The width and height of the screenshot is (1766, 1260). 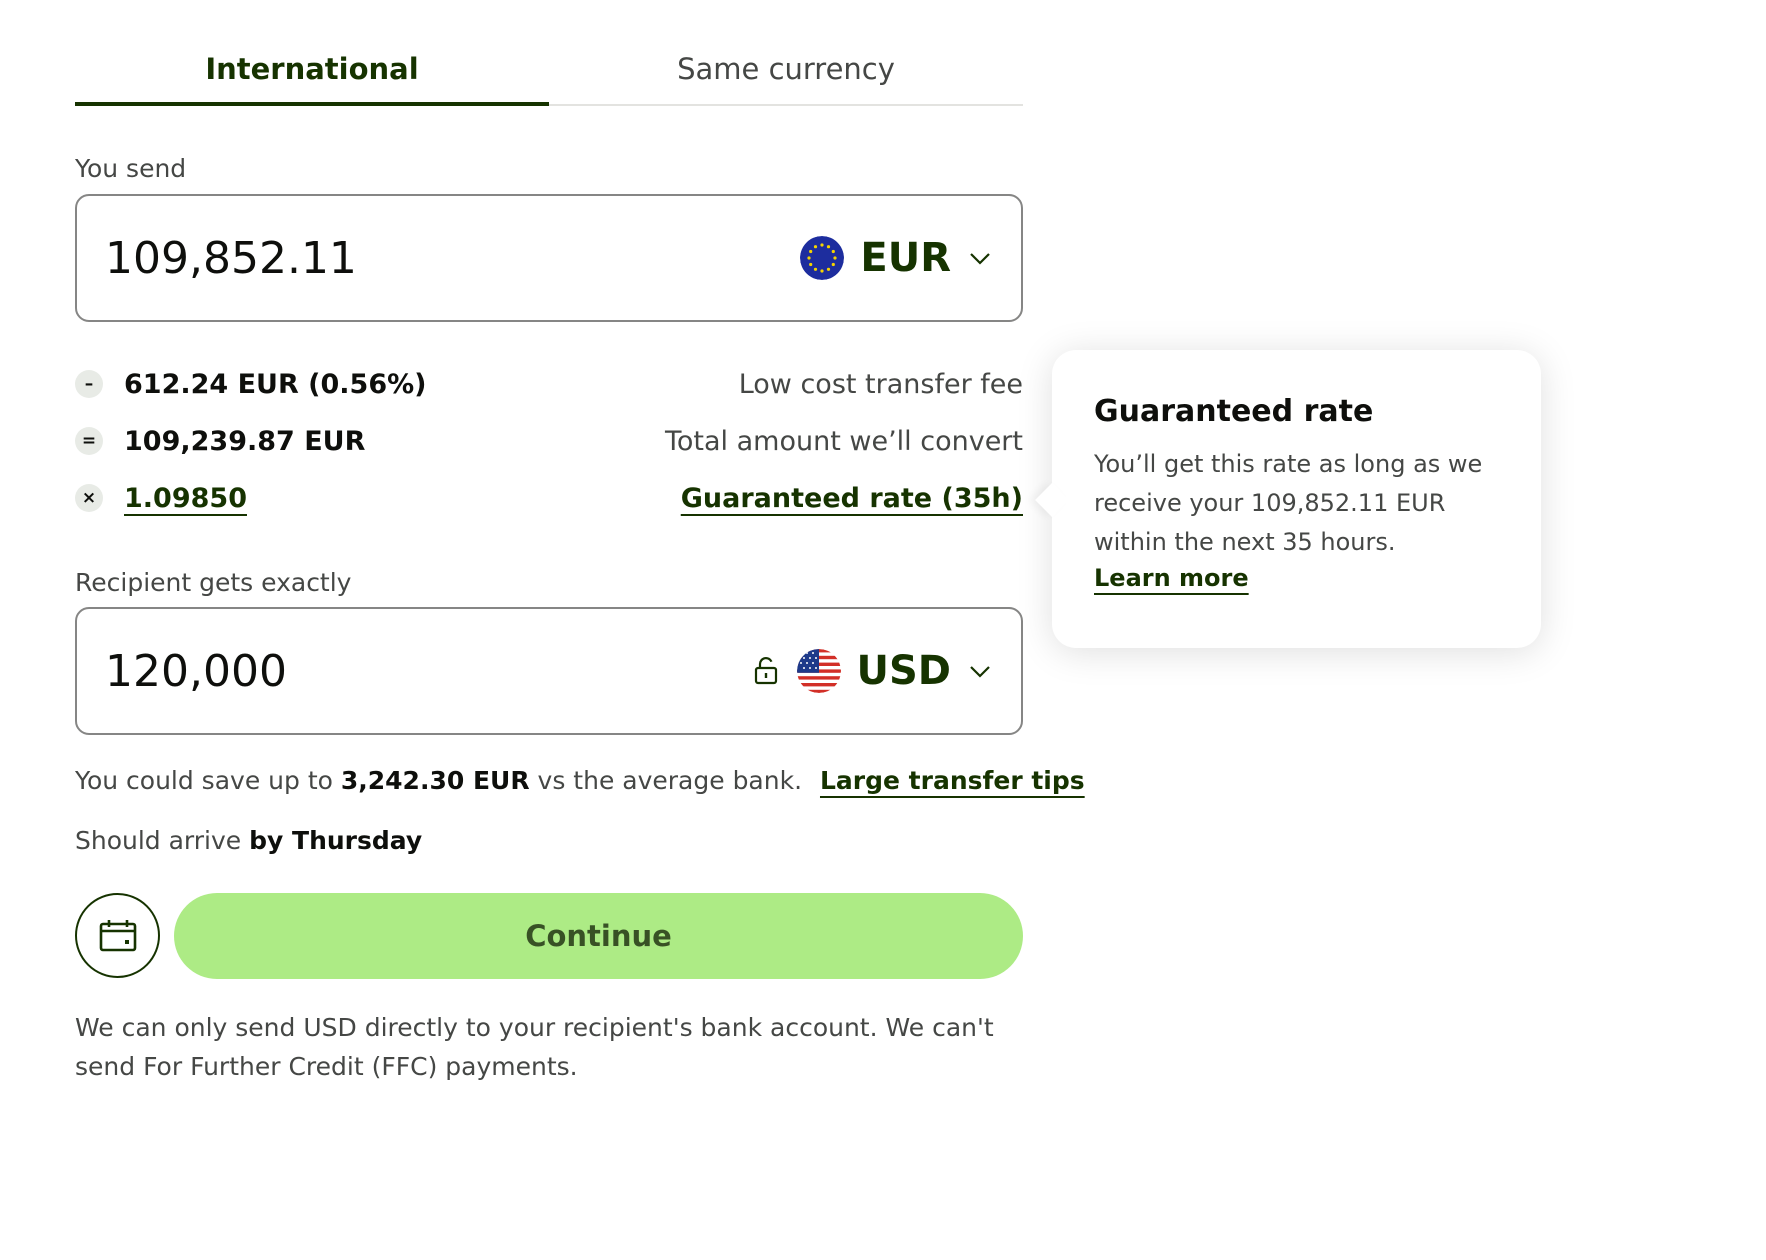 What do you see at coordinates (89, 384) in the screenshot?
I see `minus-icon: –` at bounding box center [89, 384].